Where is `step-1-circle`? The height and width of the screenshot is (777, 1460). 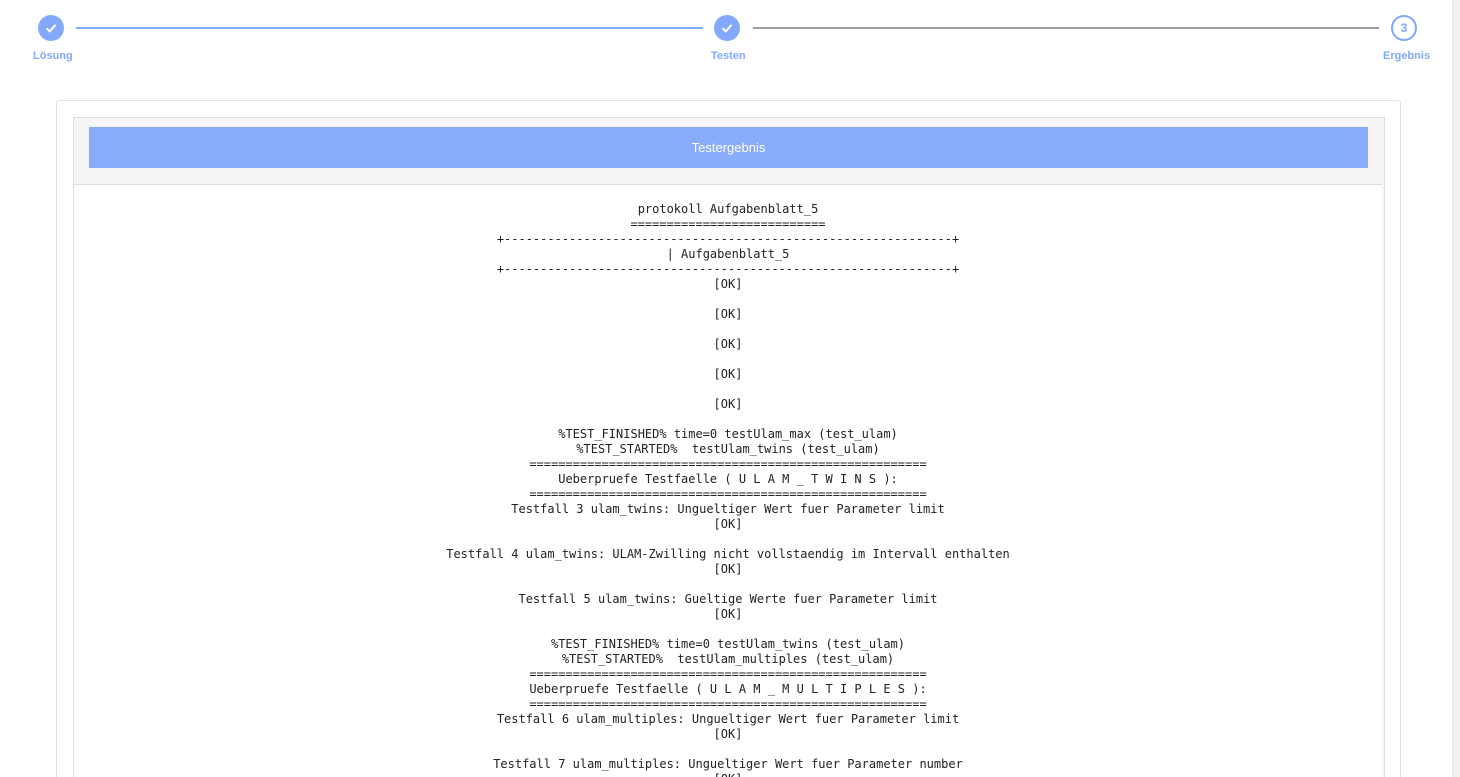 step-1-circle is located at coordinates (51, 28).